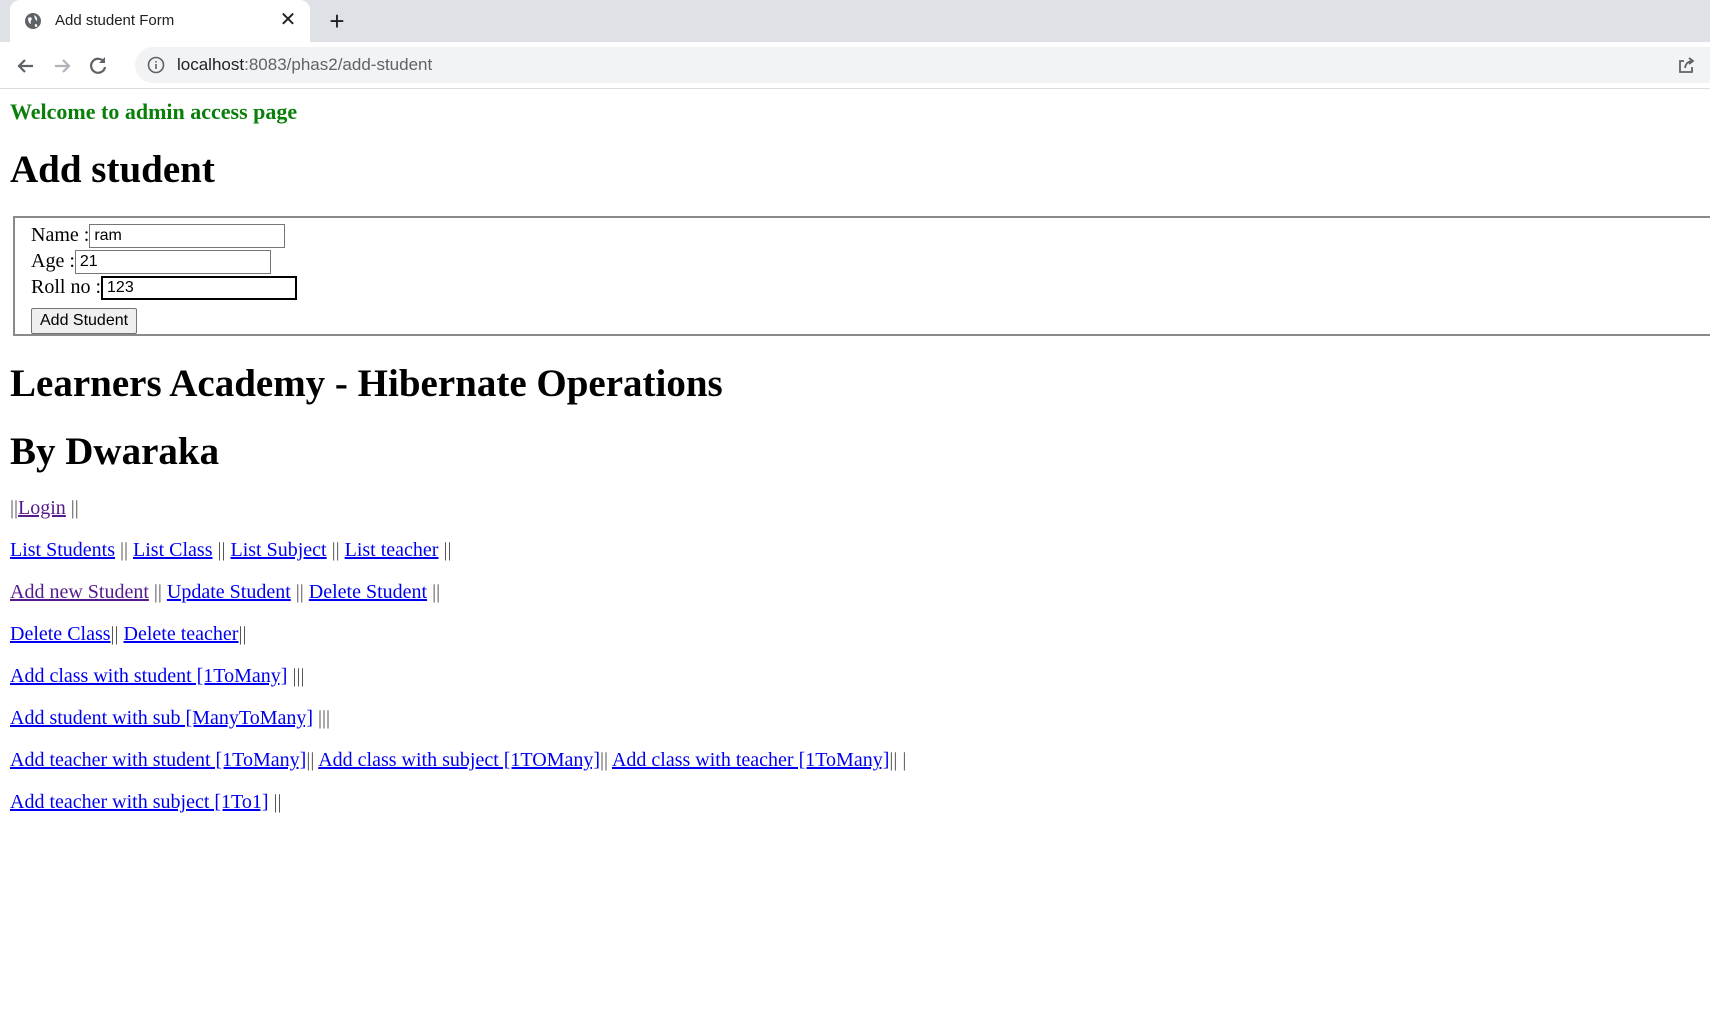  Describe the element at coordinates (1686, 65) in the screenshot. I see `share-icon` at that location.